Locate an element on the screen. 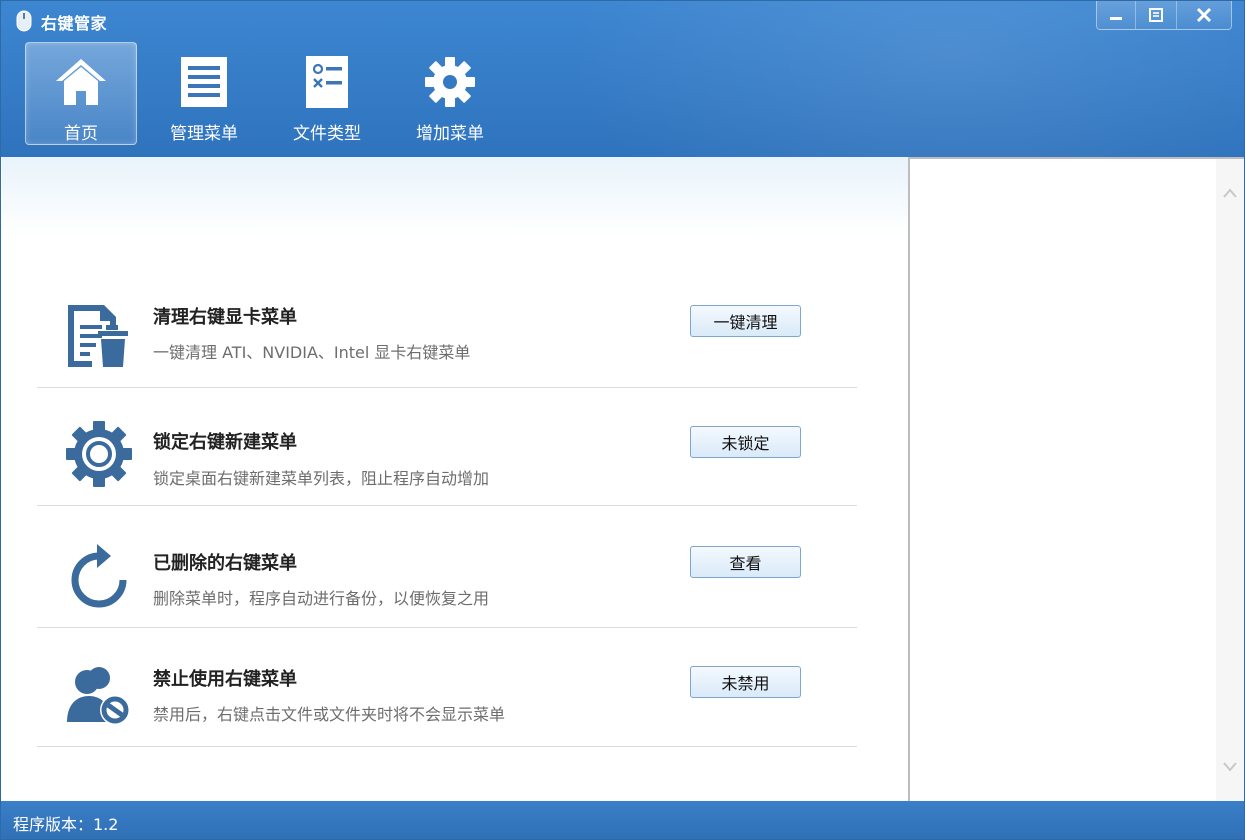 Image resolution: width=1245 pixels, height=840 pixels. row-title: 禁止使用右键菜单 is located at coordinates (225, 679).